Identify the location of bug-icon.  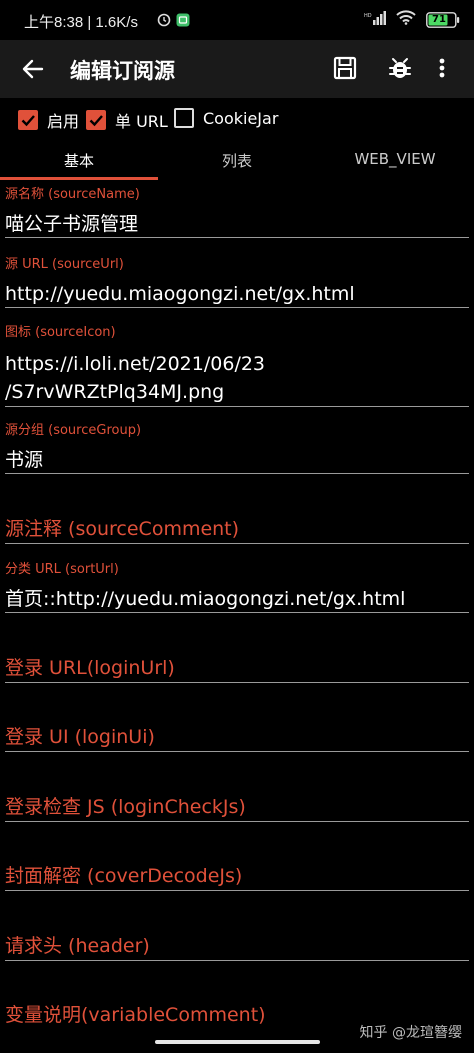
(400, 68).